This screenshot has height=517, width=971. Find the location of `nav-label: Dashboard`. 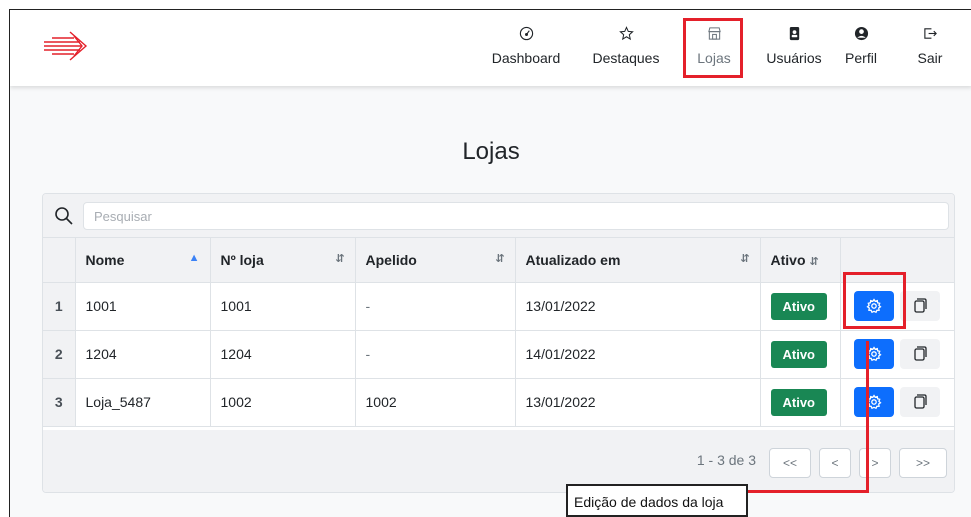

nav-label: Dashboard is located at coordinates (526, 58).